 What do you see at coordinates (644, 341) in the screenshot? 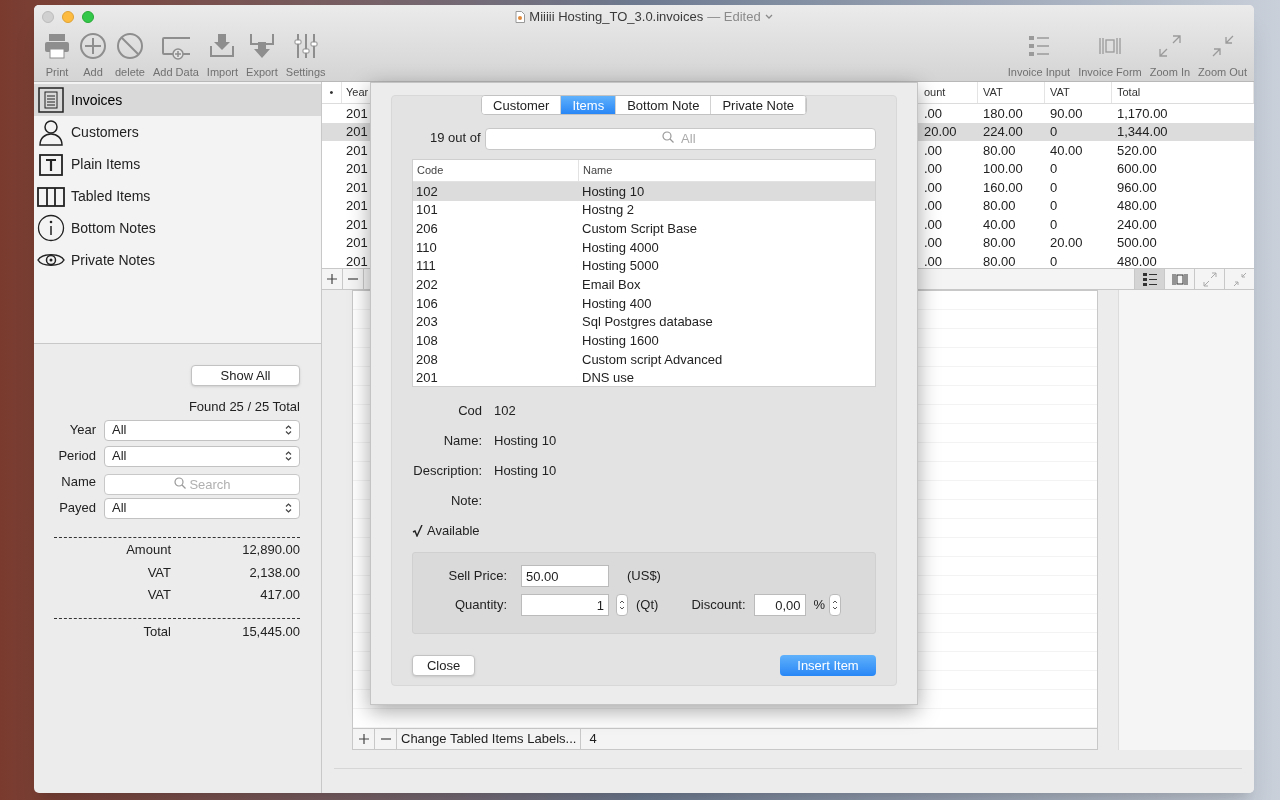
I see `item-row: 108 Hosting 1600` at bounding box center [644, 341].